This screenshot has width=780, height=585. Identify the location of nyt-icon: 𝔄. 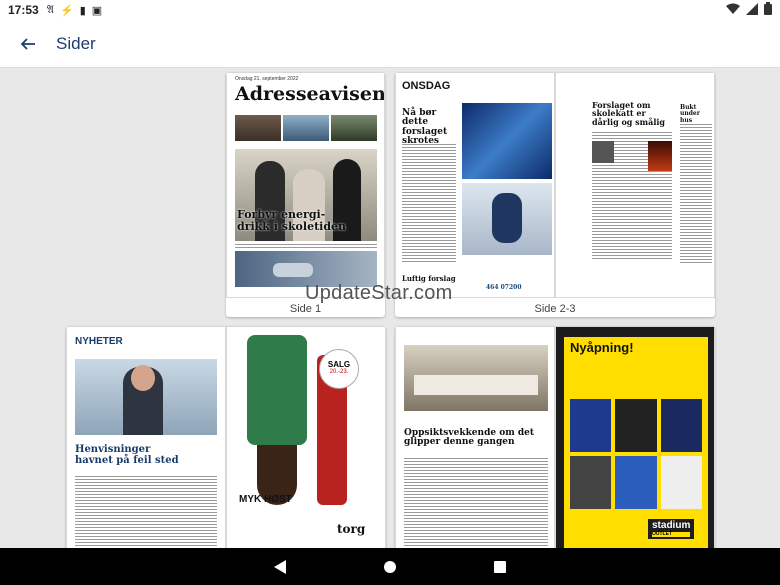
(50, 9).